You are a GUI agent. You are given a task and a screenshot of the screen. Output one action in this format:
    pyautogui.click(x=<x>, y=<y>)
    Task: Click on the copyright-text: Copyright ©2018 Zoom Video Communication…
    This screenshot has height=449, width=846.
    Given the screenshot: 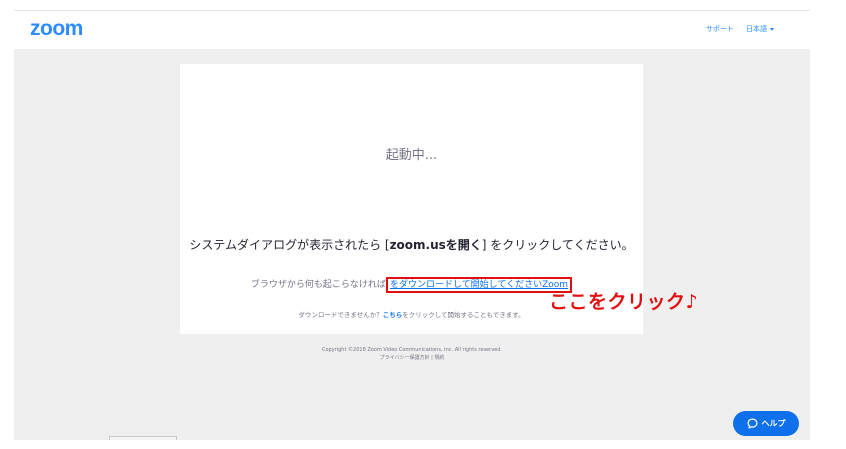 What is the action you would take?
    pyautogui.click(x=412, y=350)
    